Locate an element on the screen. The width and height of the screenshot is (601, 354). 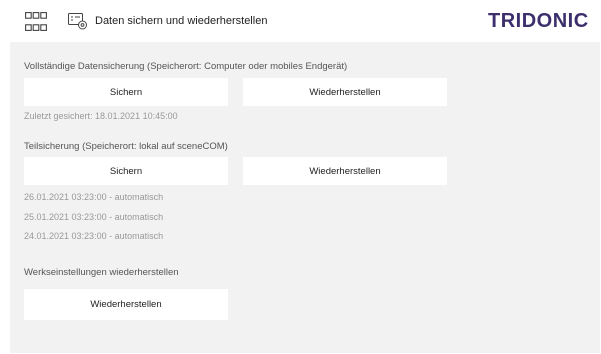
backup-settings-icon is located at coordinates (78, 21).